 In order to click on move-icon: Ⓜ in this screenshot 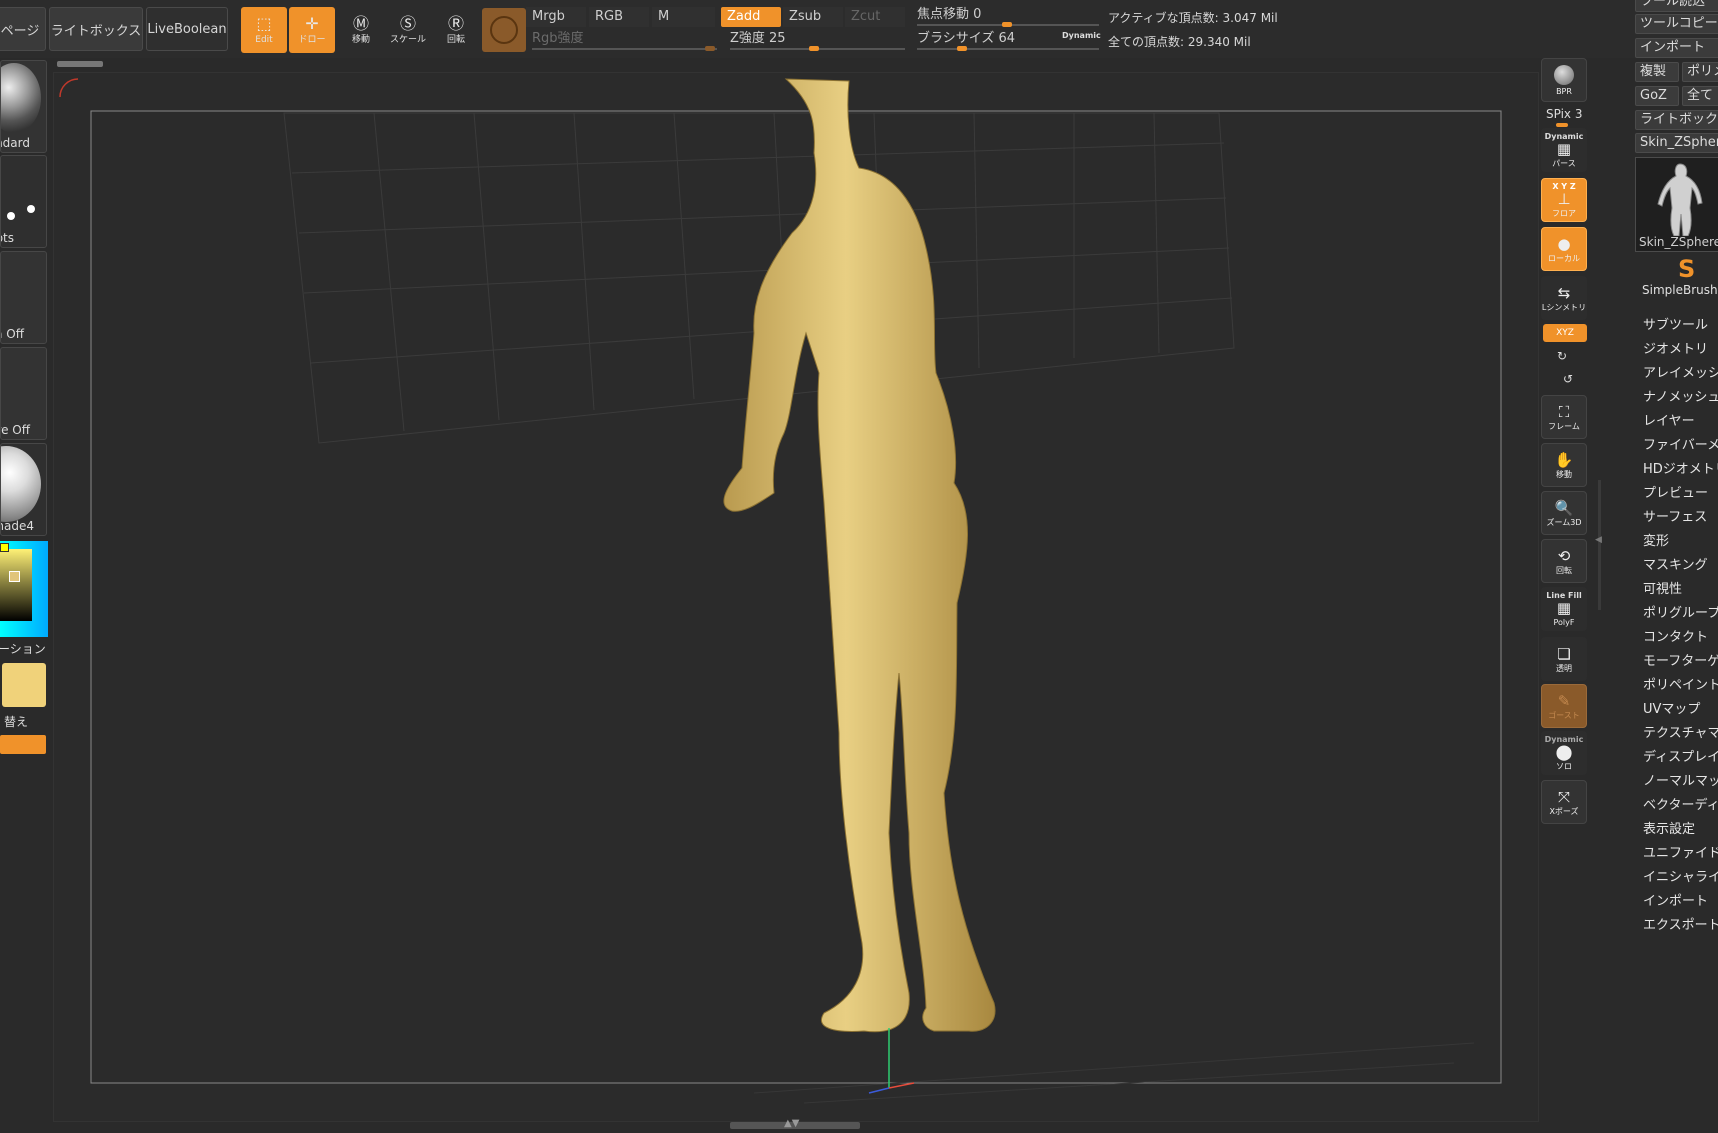, I will do `click(360, 23)`.